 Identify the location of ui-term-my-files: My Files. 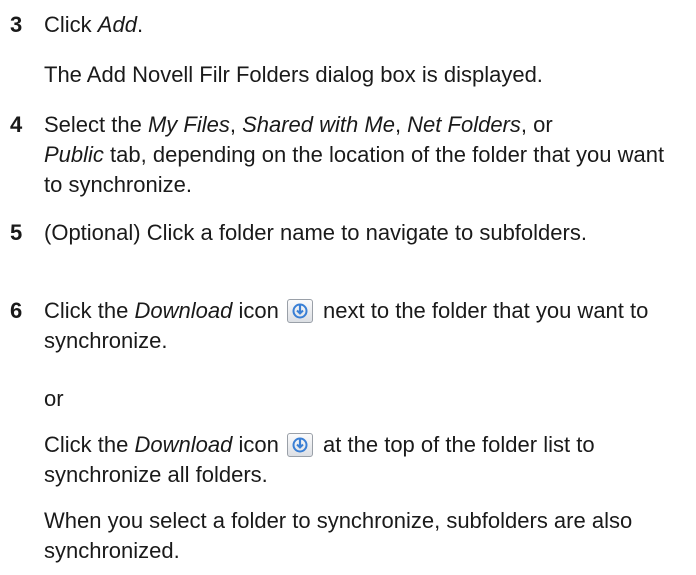
(188, 124).